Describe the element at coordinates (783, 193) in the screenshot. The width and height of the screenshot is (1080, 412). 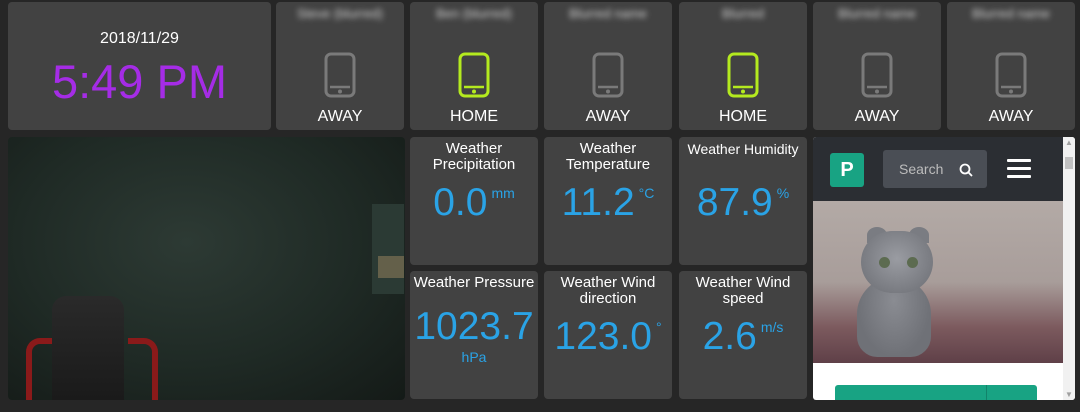
I see `weather-humidity-unit: %` at that location.